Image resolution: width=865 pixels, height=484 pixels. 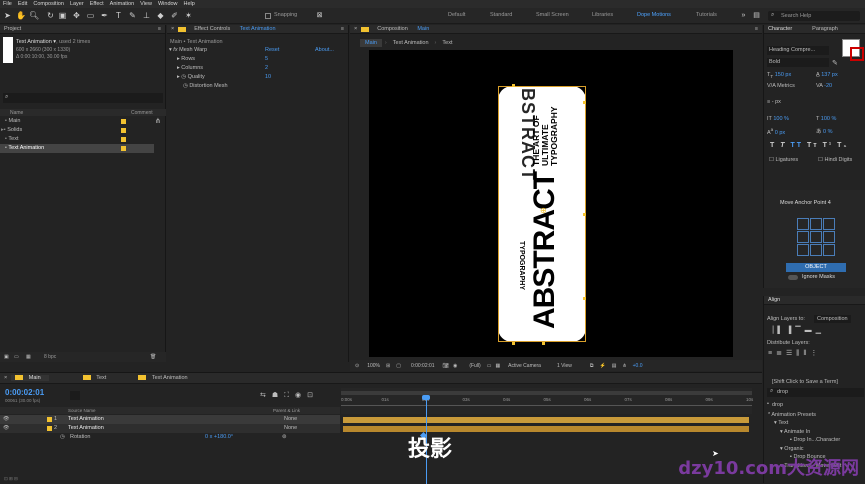 I want to click on align-buttons: ▕▌▐▔▬▁, so click(x=796, y=330).